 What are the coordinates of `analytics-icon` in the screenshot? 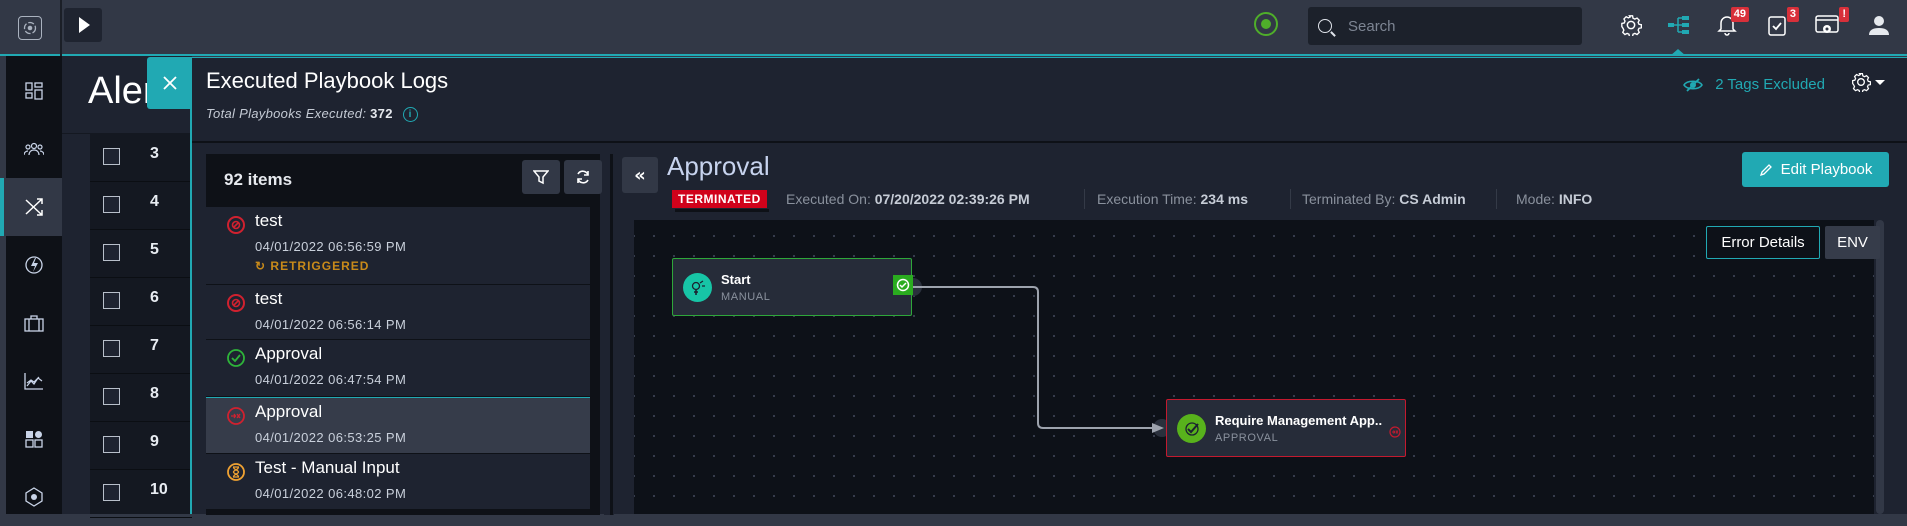 It's located at (33, 381).